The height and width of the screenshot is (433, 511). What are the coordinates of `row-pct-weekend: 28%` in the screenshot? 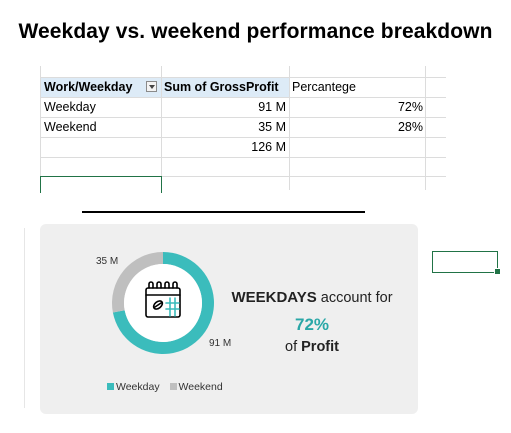 It's located at (356, 127).